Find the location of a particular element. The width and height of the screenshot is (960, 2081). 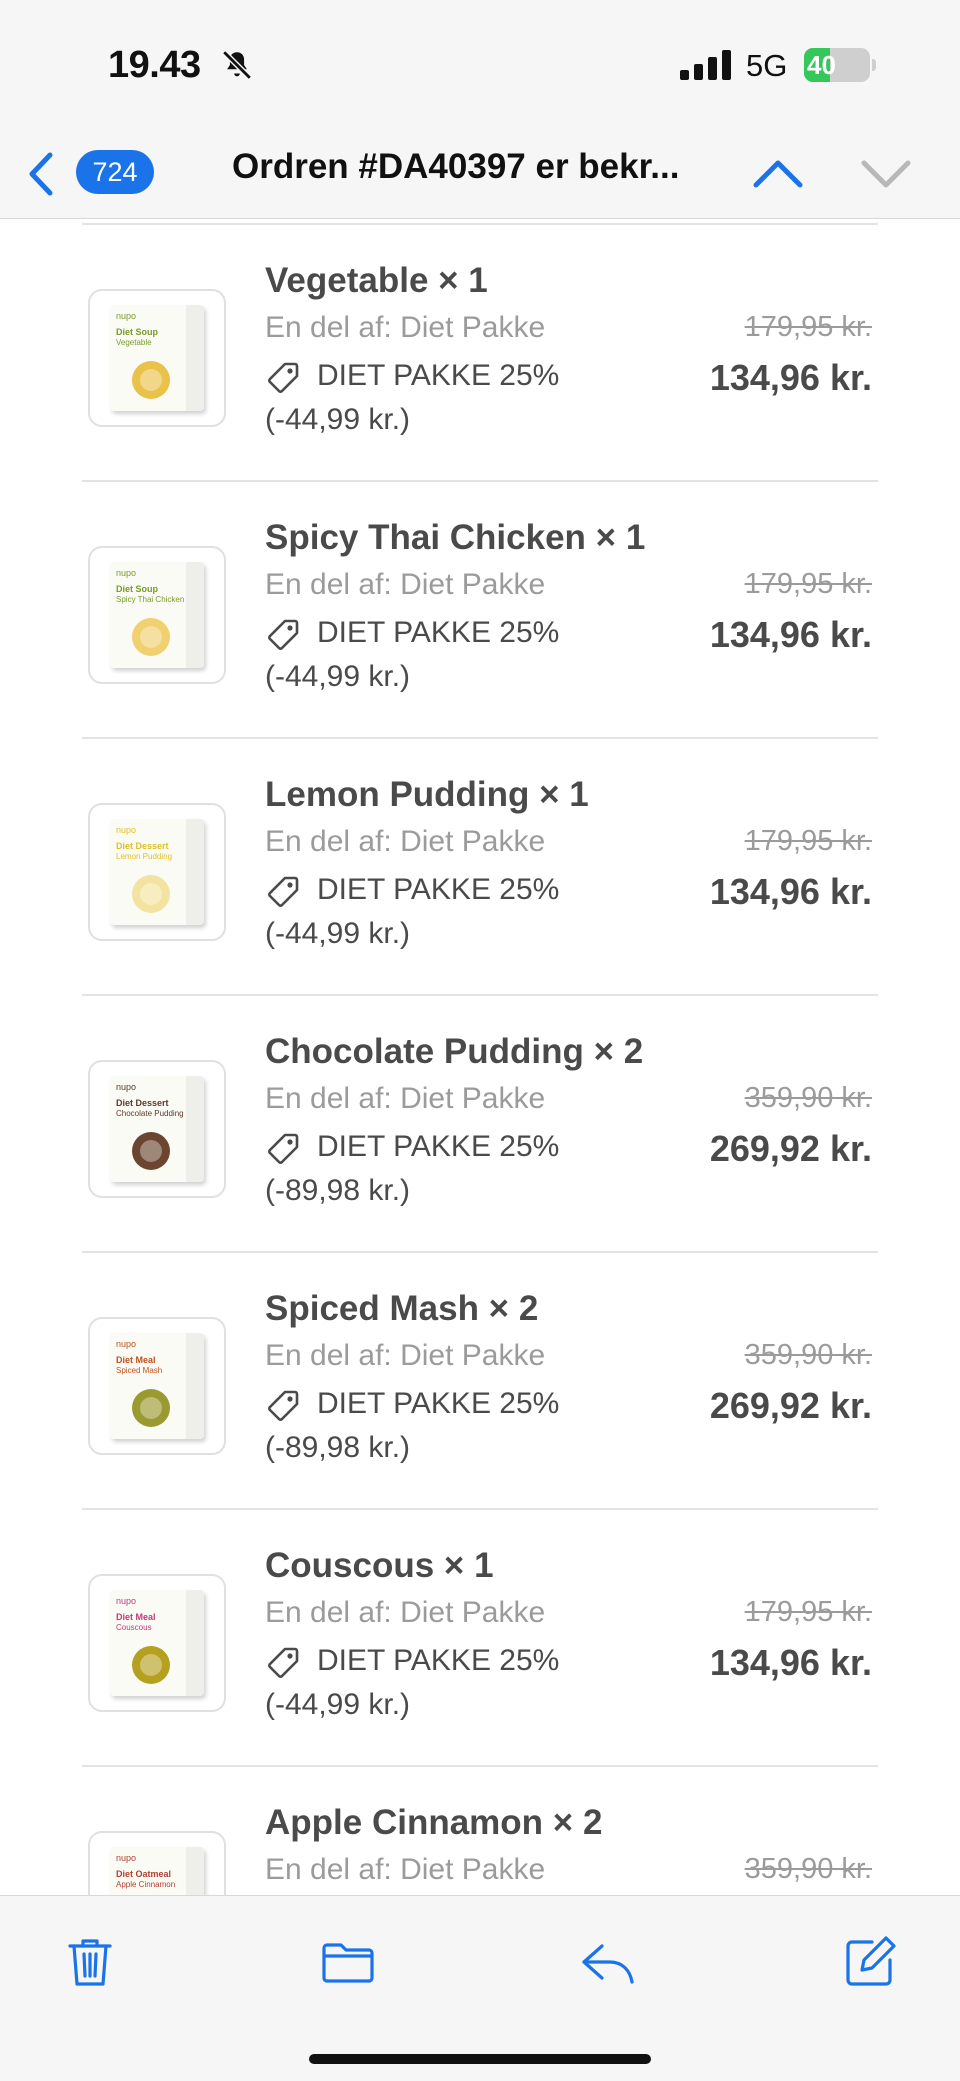

product-box-image: nupo Diet Dessert Lemon Pudding is located at coordinates (157, 872).